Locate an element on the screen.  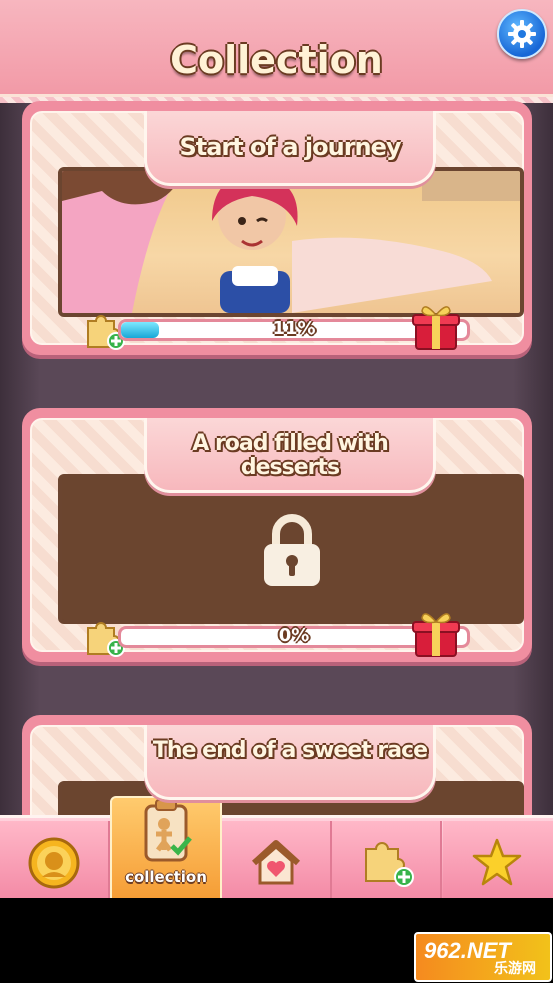
card-title-banner: A road filled with desserts is located at coordinates (290, 455).